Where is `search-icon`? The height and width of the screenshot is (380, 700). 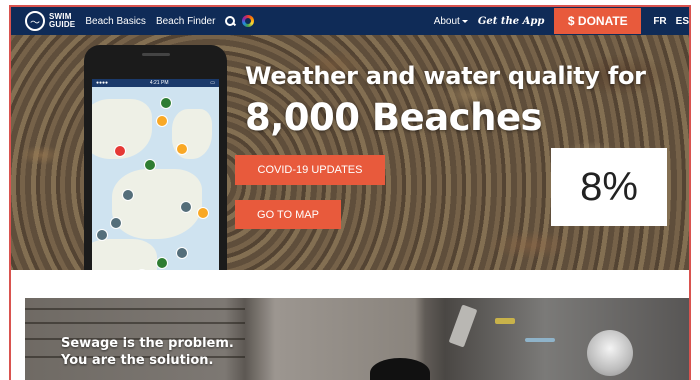
search-icon is located at coordinates (230, 21).